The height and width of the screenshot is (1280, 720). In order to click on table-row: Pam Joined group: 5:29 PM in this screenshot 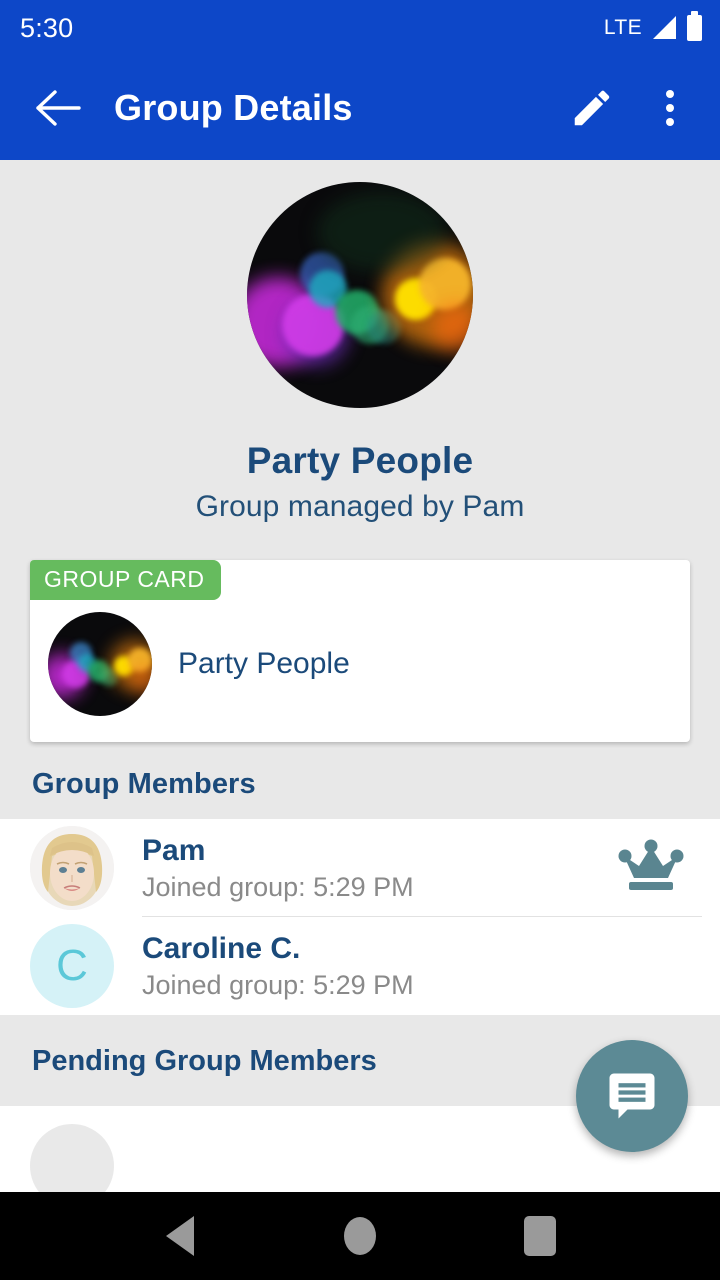, I will do `click(360, 868)`.